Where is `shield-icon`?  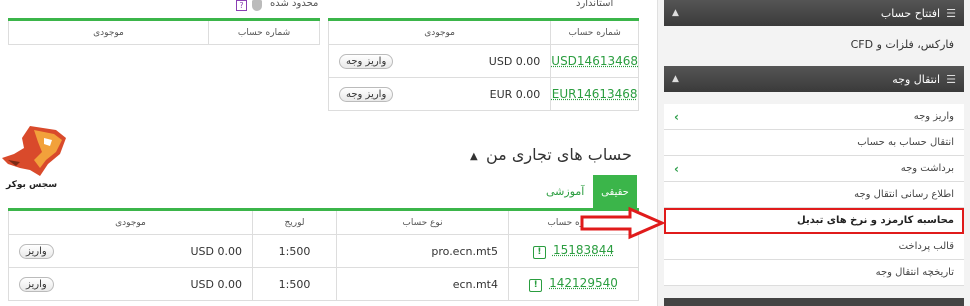
shield-icon is located at coordinates (257, 5).